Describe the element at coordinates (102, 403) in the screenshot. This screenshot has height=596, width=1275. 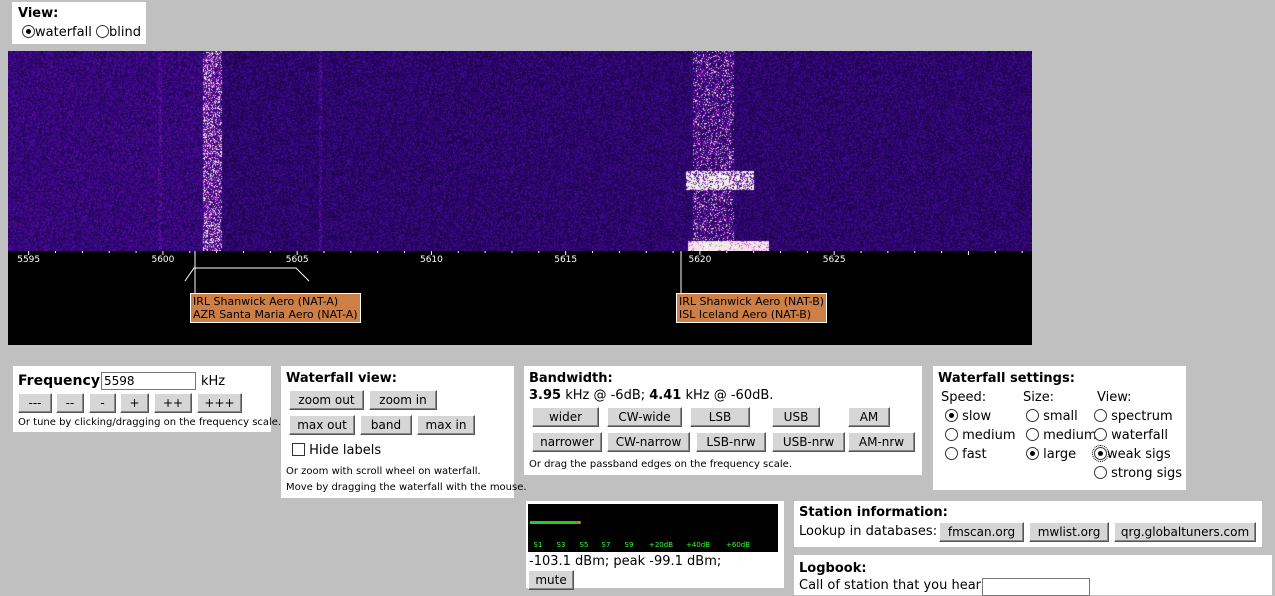
I see `tune-down-1-button: -` at that location.